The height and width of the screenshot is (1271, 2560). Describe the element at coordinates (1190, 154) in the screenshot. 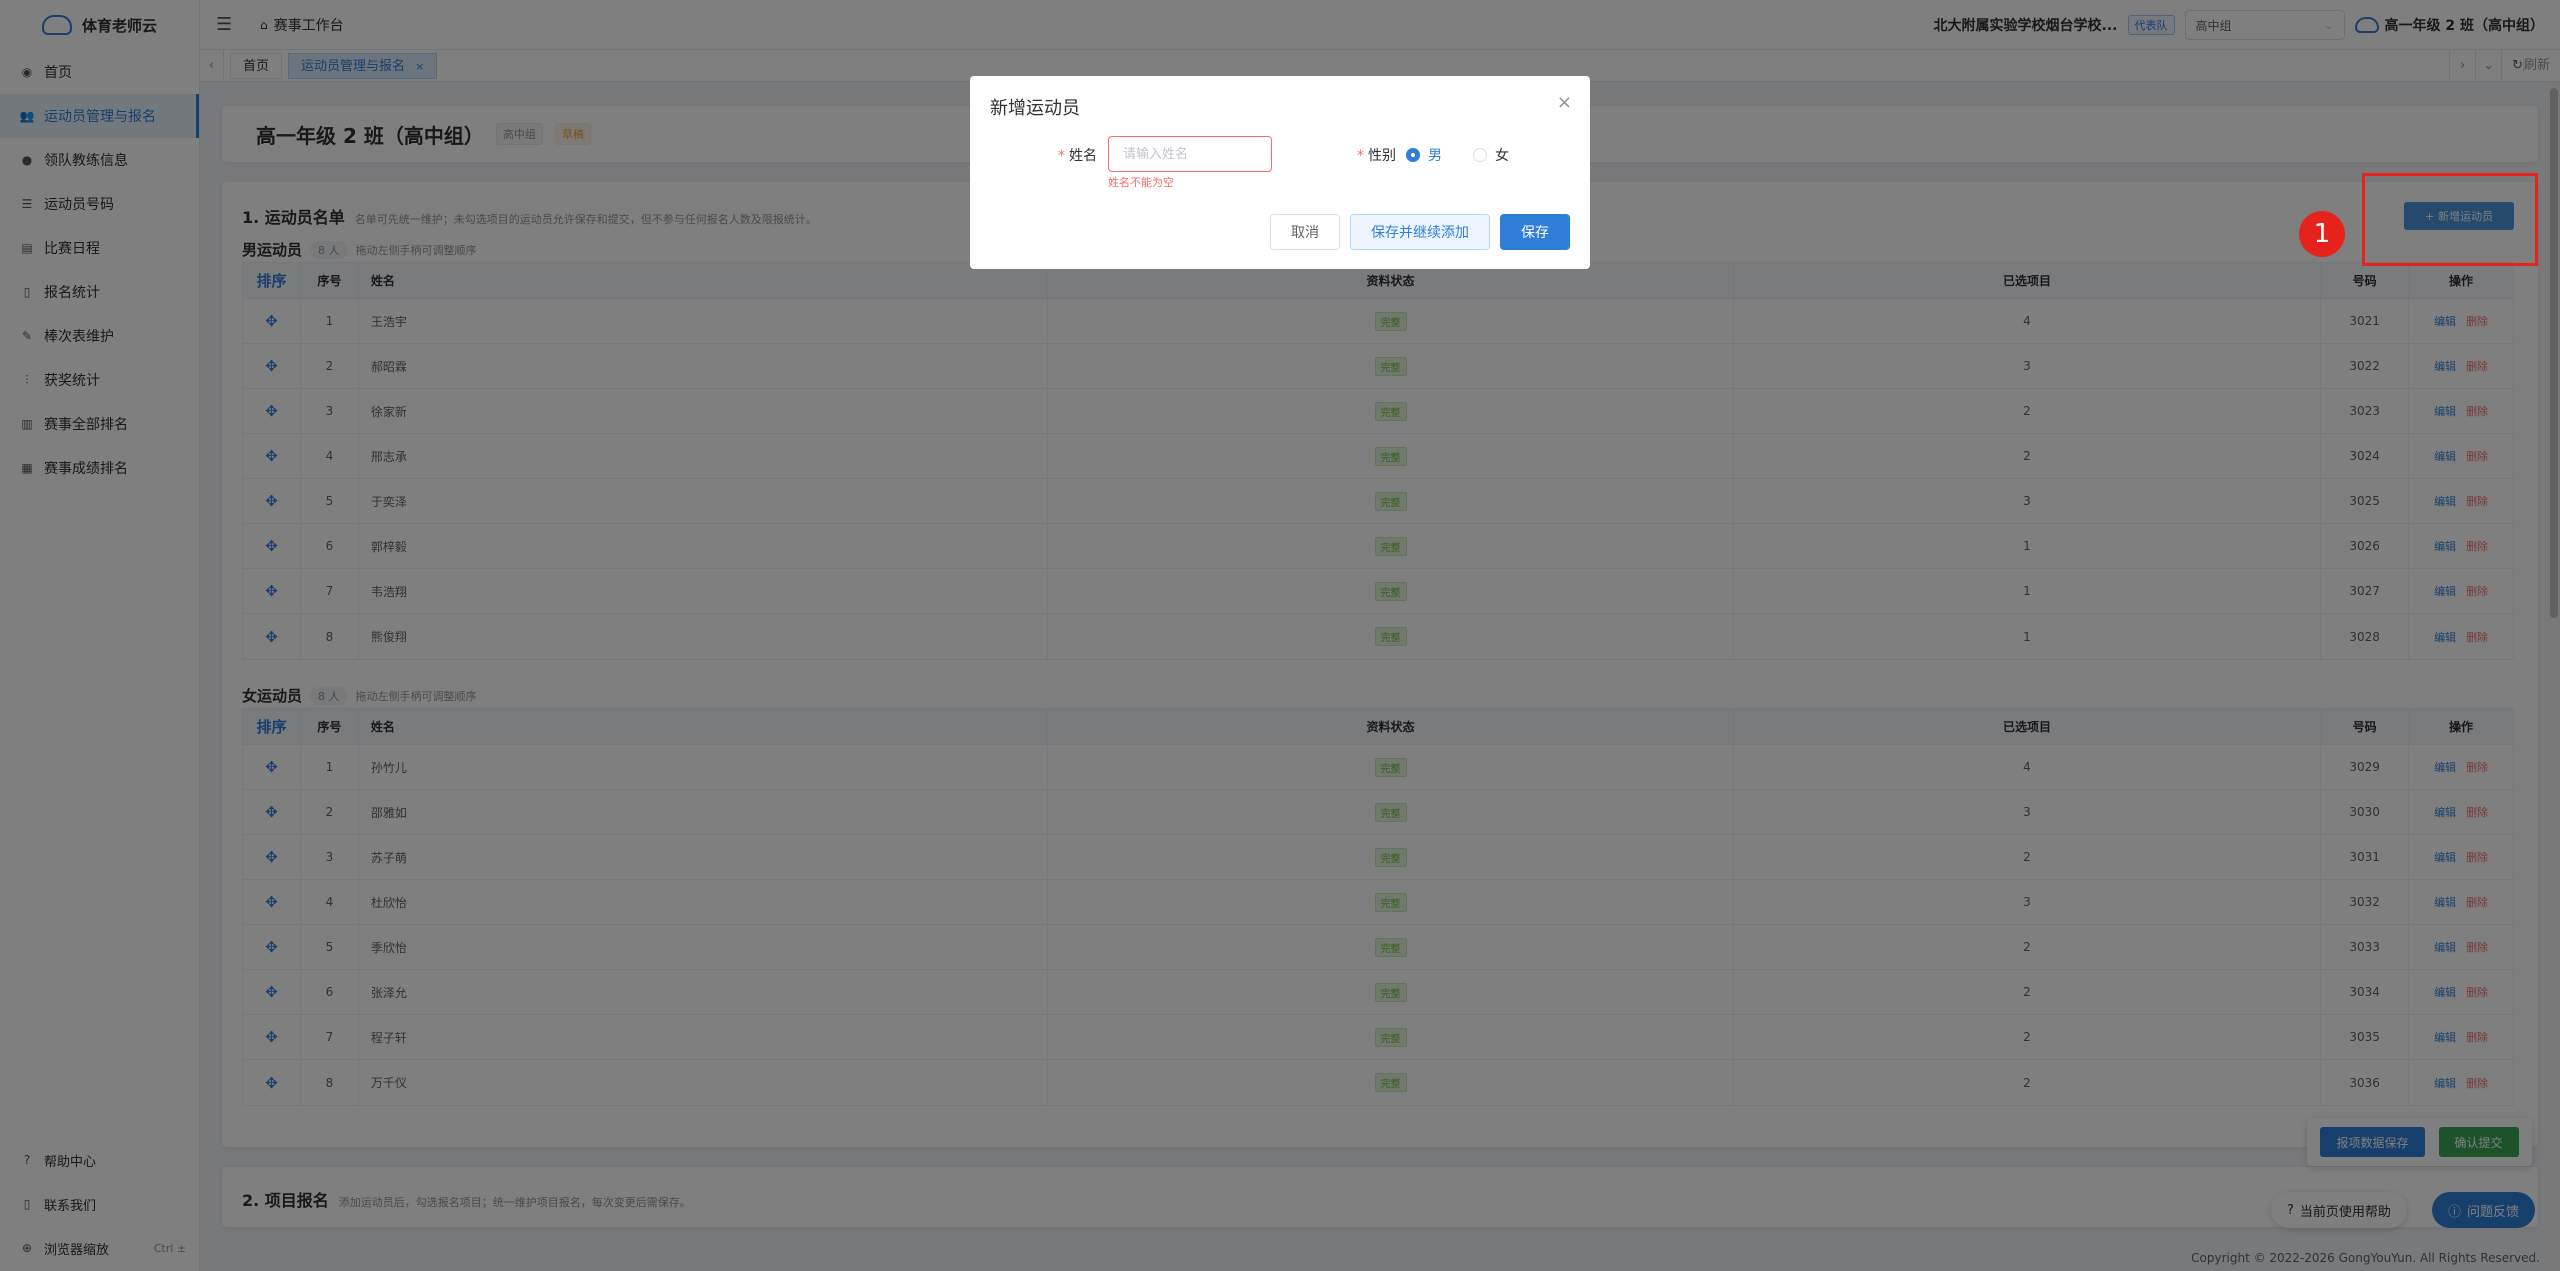

I see `name-input` at that location.